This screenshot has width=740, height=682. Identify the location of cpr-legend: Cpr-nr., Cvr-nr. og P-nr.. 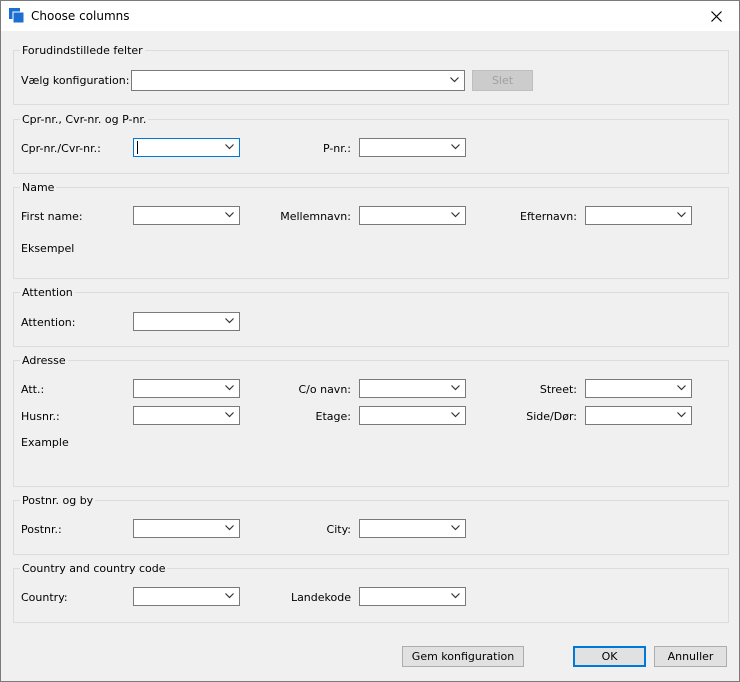
(84, 119).